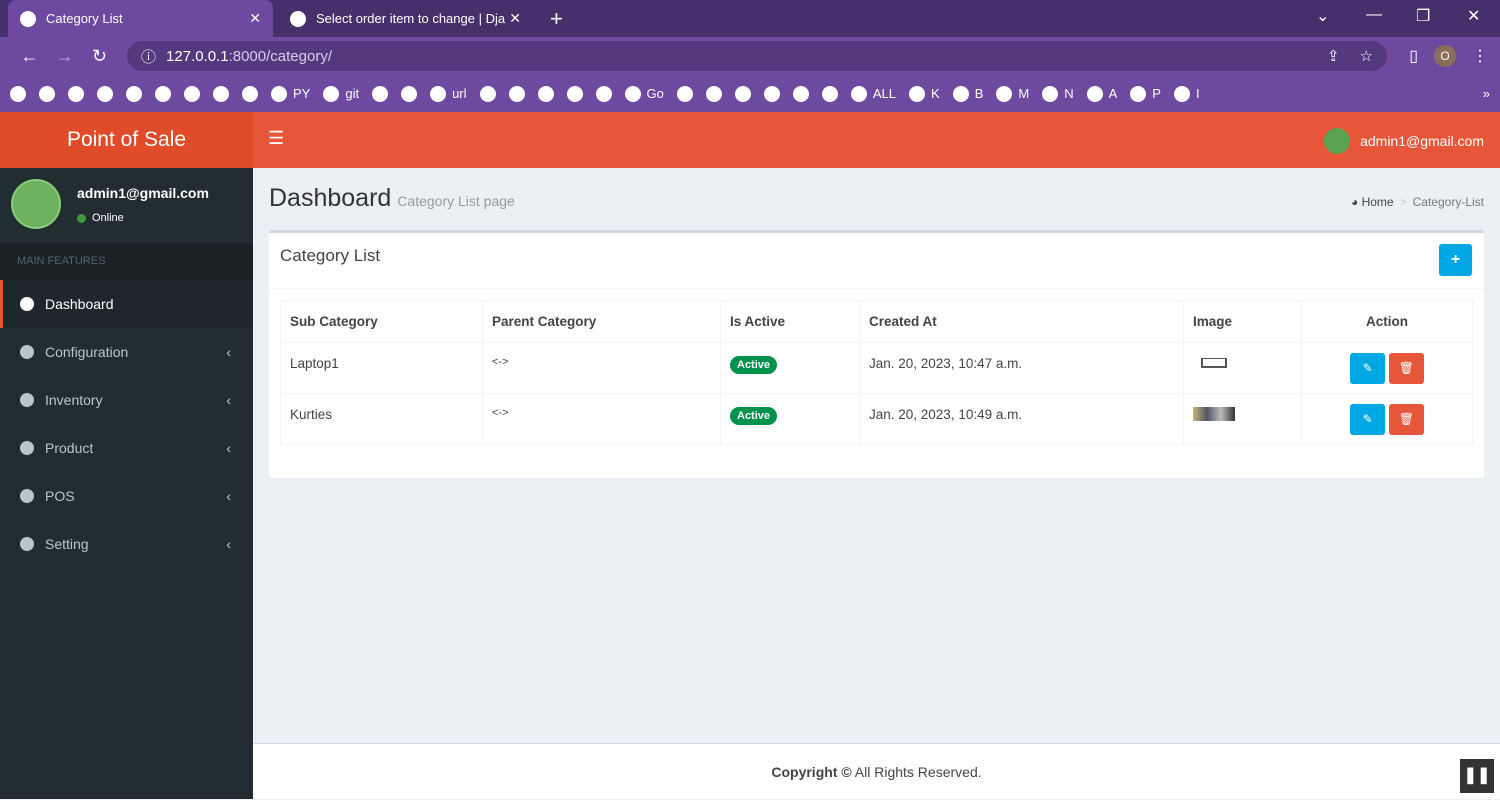 The width and height of the screenshot is (1500, 800). Describe the element at coordinates (1378, 202) in the screenshot. I see `breadcrumb-home: Home` at that location.